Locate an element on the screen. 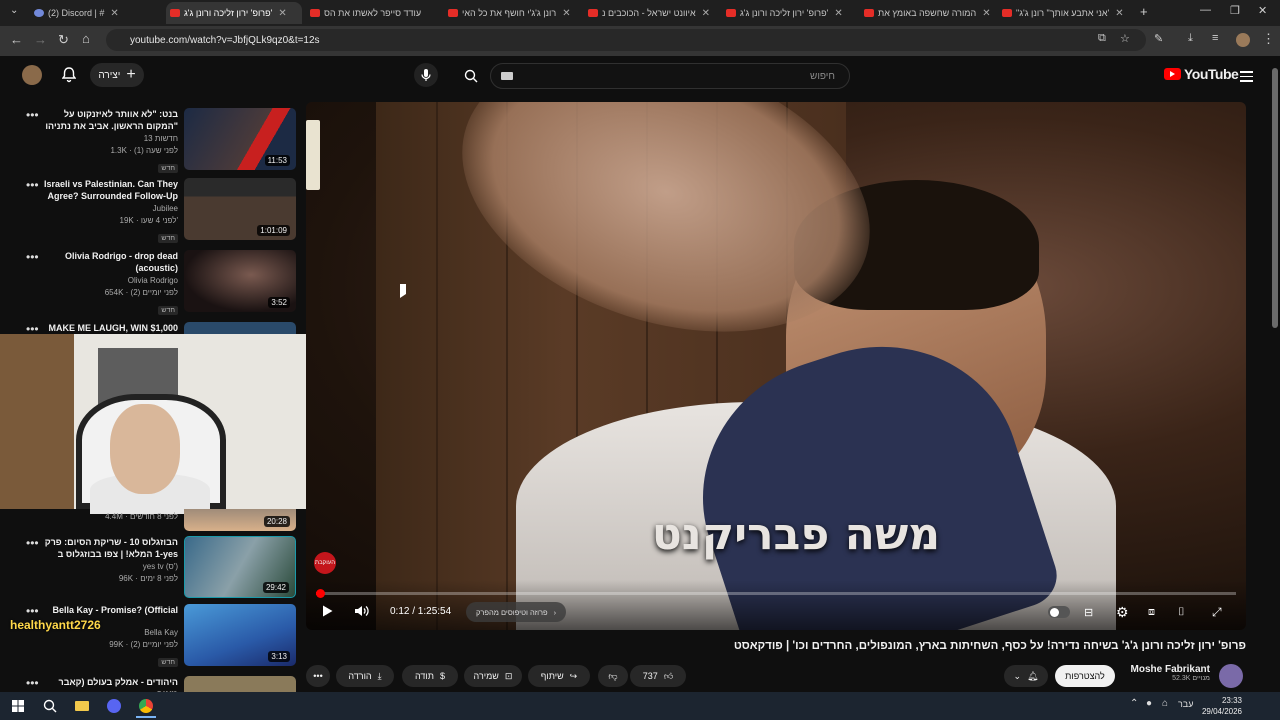 The height and width of the screenshot is (720, 1280). save-button: שמירה ⊡ is located at coordinates (493, 676).